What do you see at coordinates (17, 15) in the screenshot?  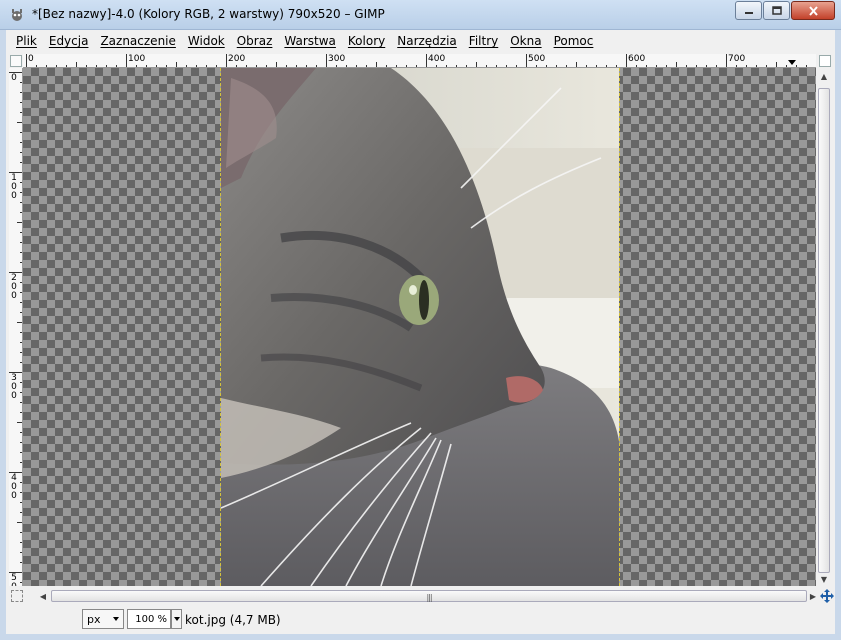 I see `gimp-icon` at bounding box center [17, 15].